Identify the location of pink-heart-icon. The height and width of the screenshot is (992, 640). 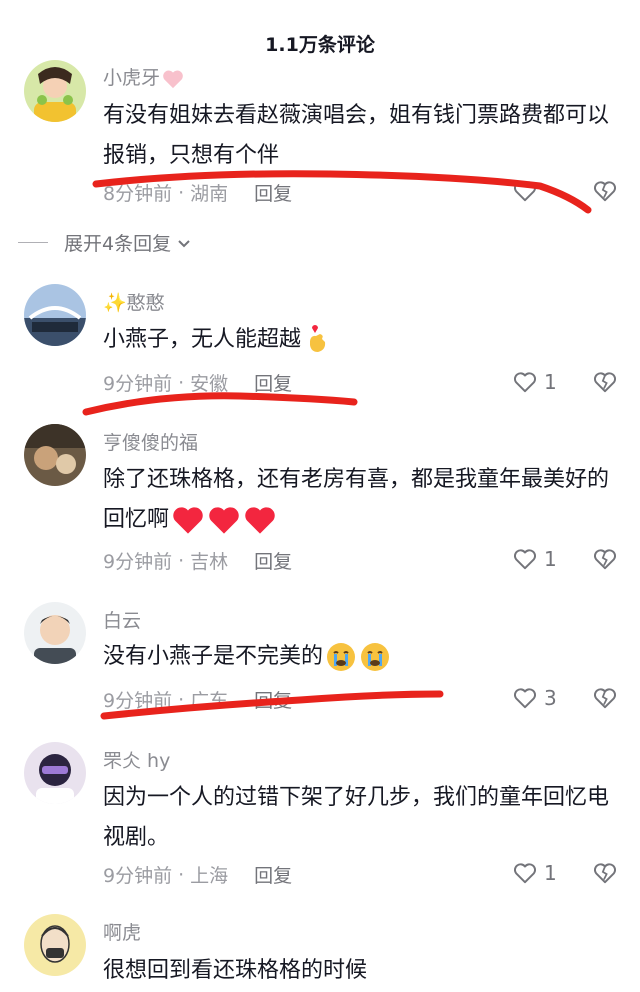
(173, 79).